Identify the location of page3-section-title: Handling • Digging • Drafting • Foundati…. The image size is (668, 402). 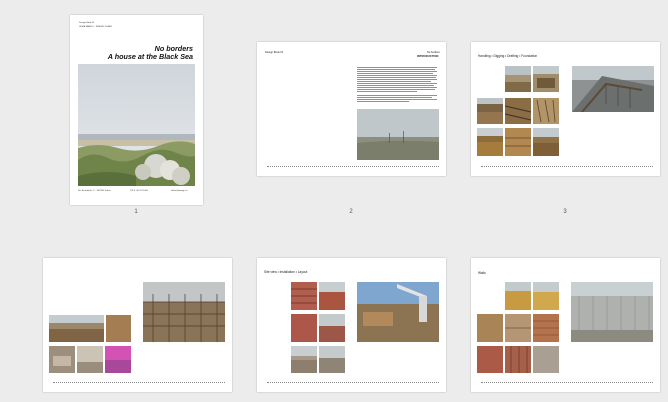
(508, 56).